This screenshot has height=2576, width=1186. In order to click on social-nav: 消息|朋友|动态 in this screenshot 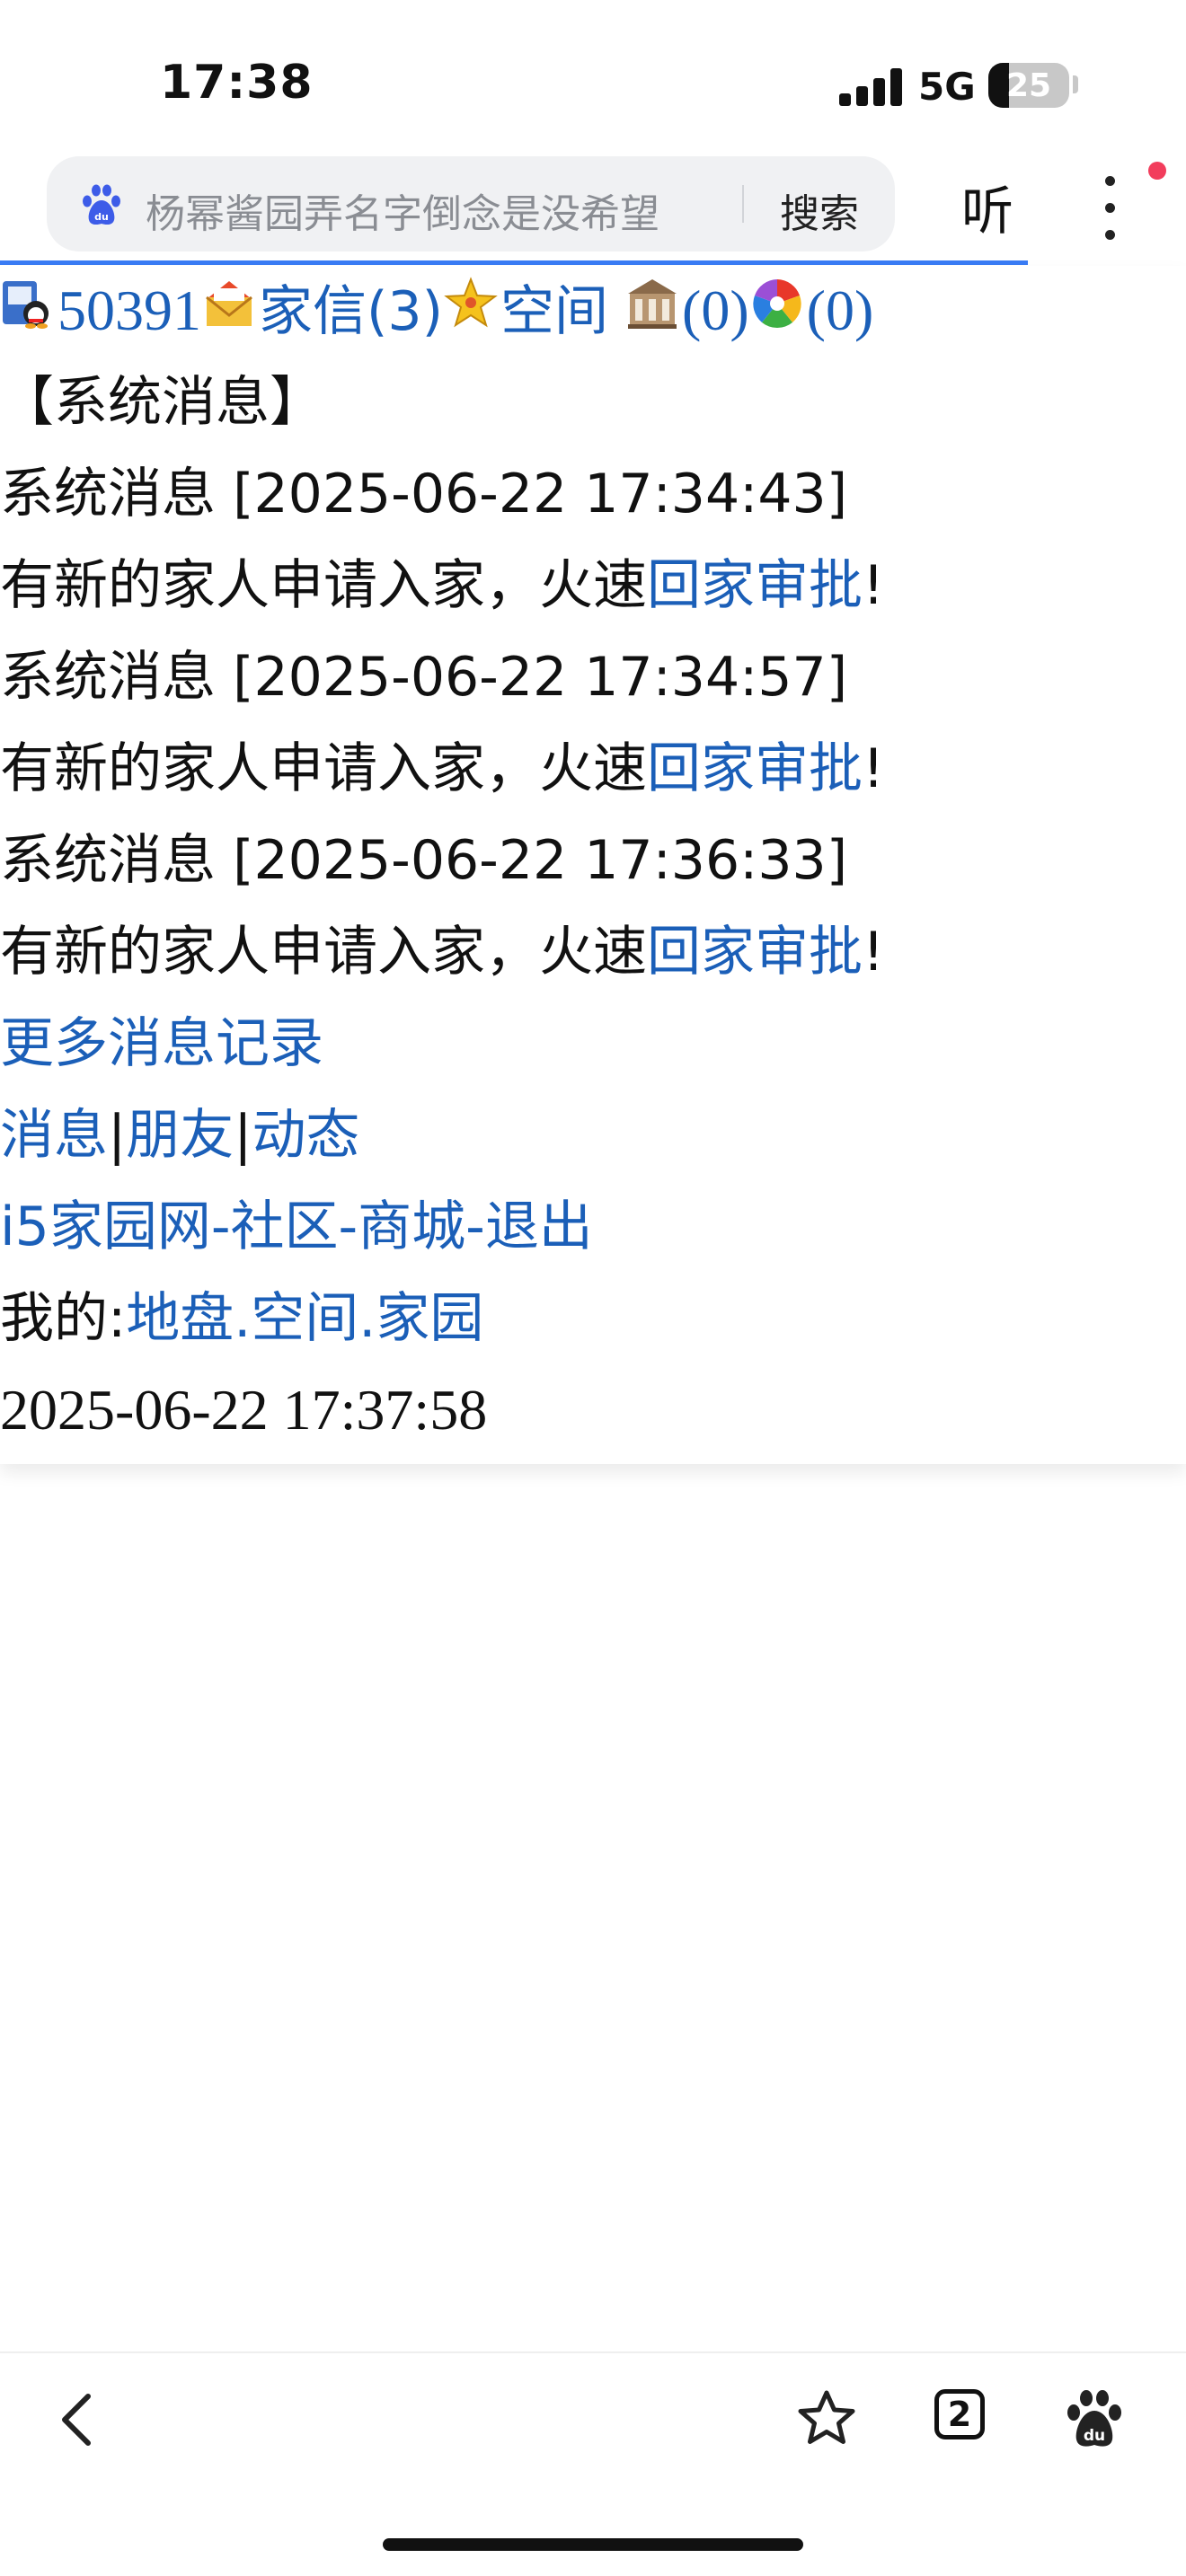, I will do `click(179, 1135)`.